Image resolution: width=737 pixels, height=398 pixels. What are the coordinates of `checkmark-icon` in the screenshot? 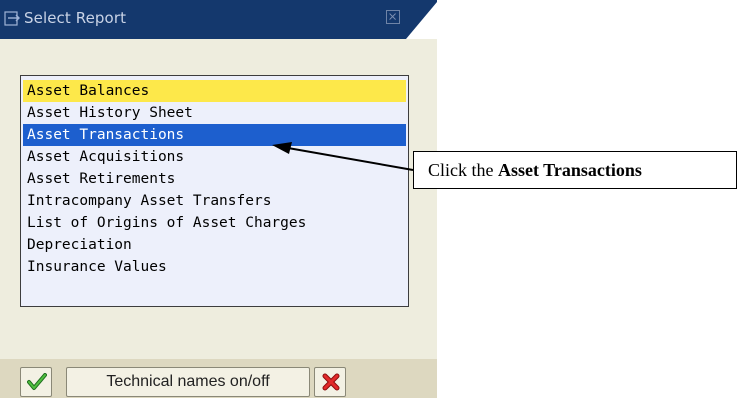 It's located at (37, 381).